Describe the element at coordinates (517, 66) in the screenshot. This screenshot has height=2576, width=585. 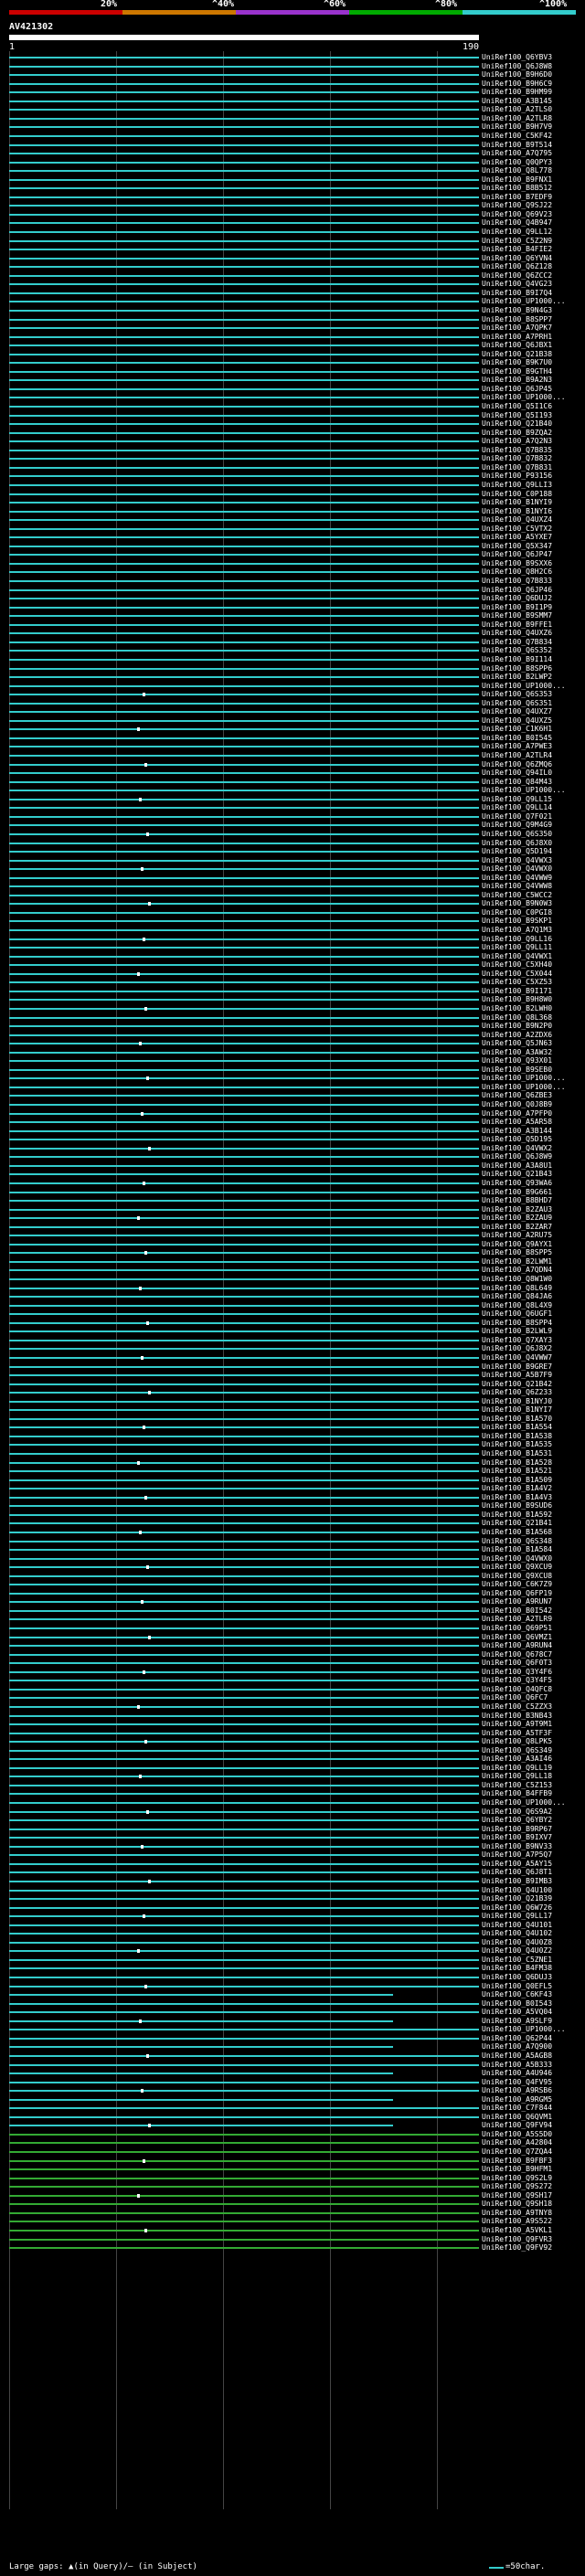
I see `hit-label: UniRef100_Q6J8W8` at that location.